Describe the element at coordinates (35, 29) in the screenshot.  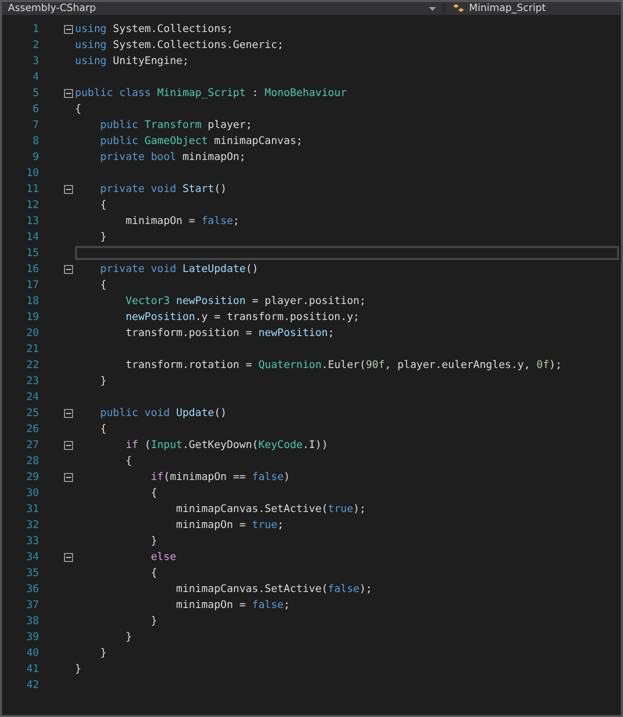
I see `line-number: 1` at that location.